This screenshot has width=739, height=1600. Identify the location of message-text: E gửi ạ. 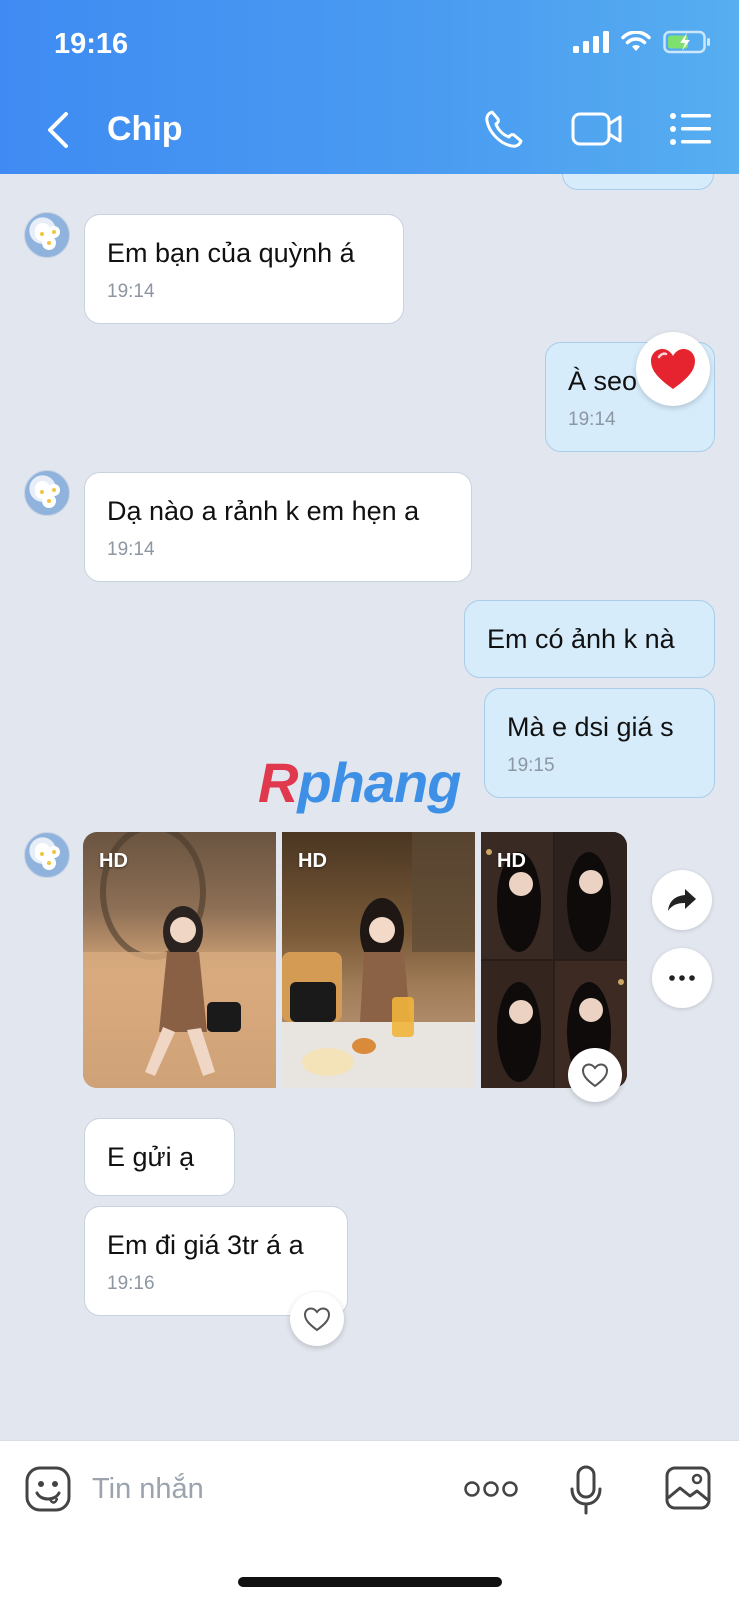
(151, 1157).